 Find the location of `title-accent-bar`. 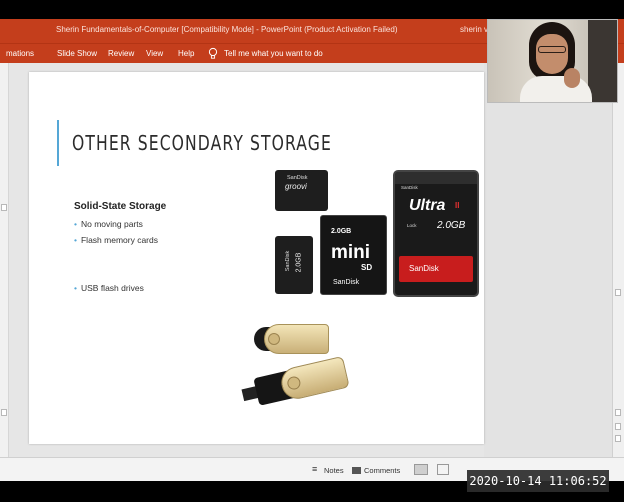

title-accent-bar is located at coordinates (58, 143).